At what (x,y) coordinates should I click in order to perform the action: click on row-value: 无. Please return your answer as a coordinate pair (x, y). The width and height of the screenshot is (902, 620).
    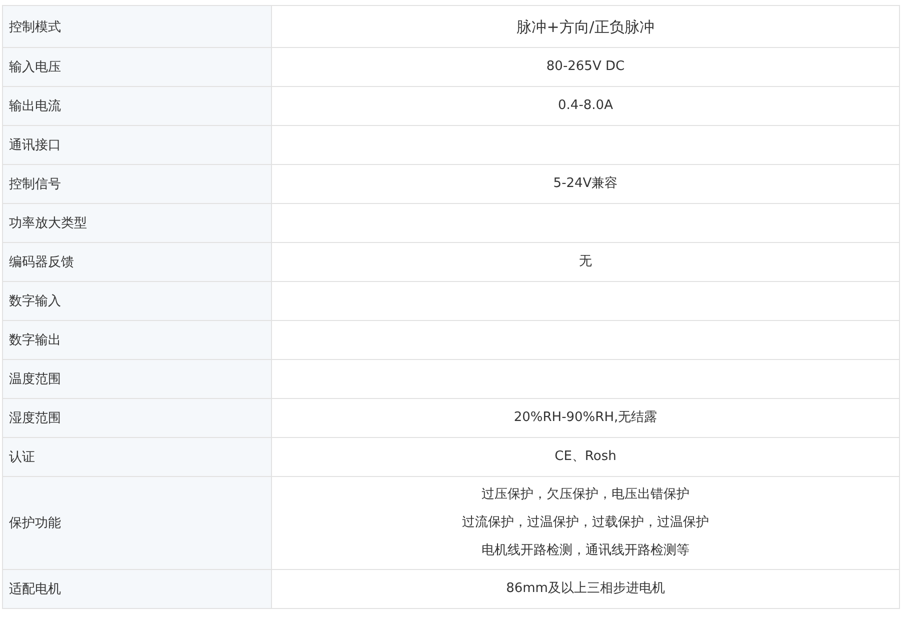
    Looking at the image, I should click on (585, 262).